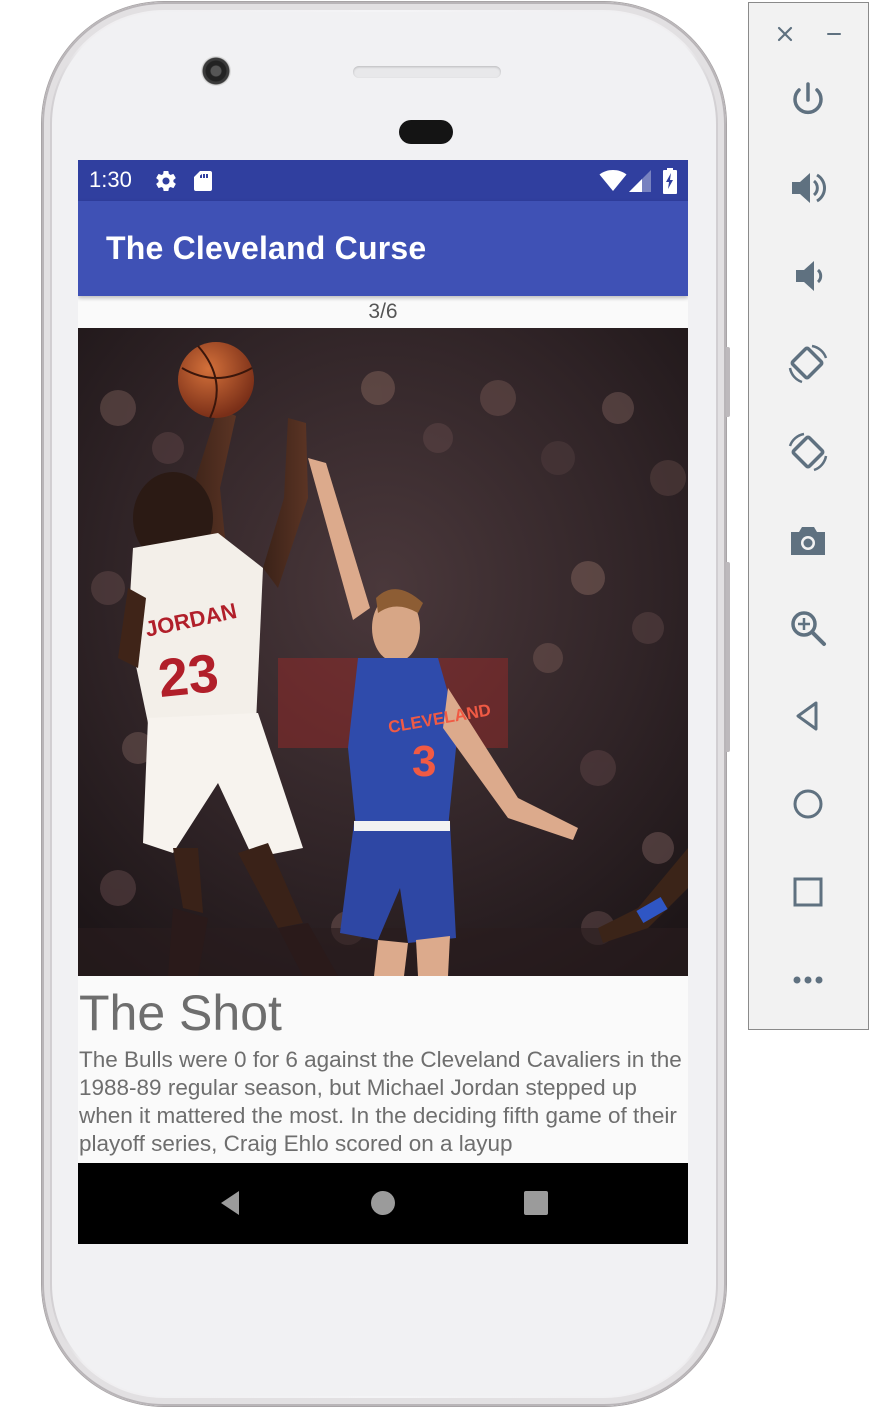 The image size is (870, 1428). I want to click on page-counter: 3/6, so click(383, 311).